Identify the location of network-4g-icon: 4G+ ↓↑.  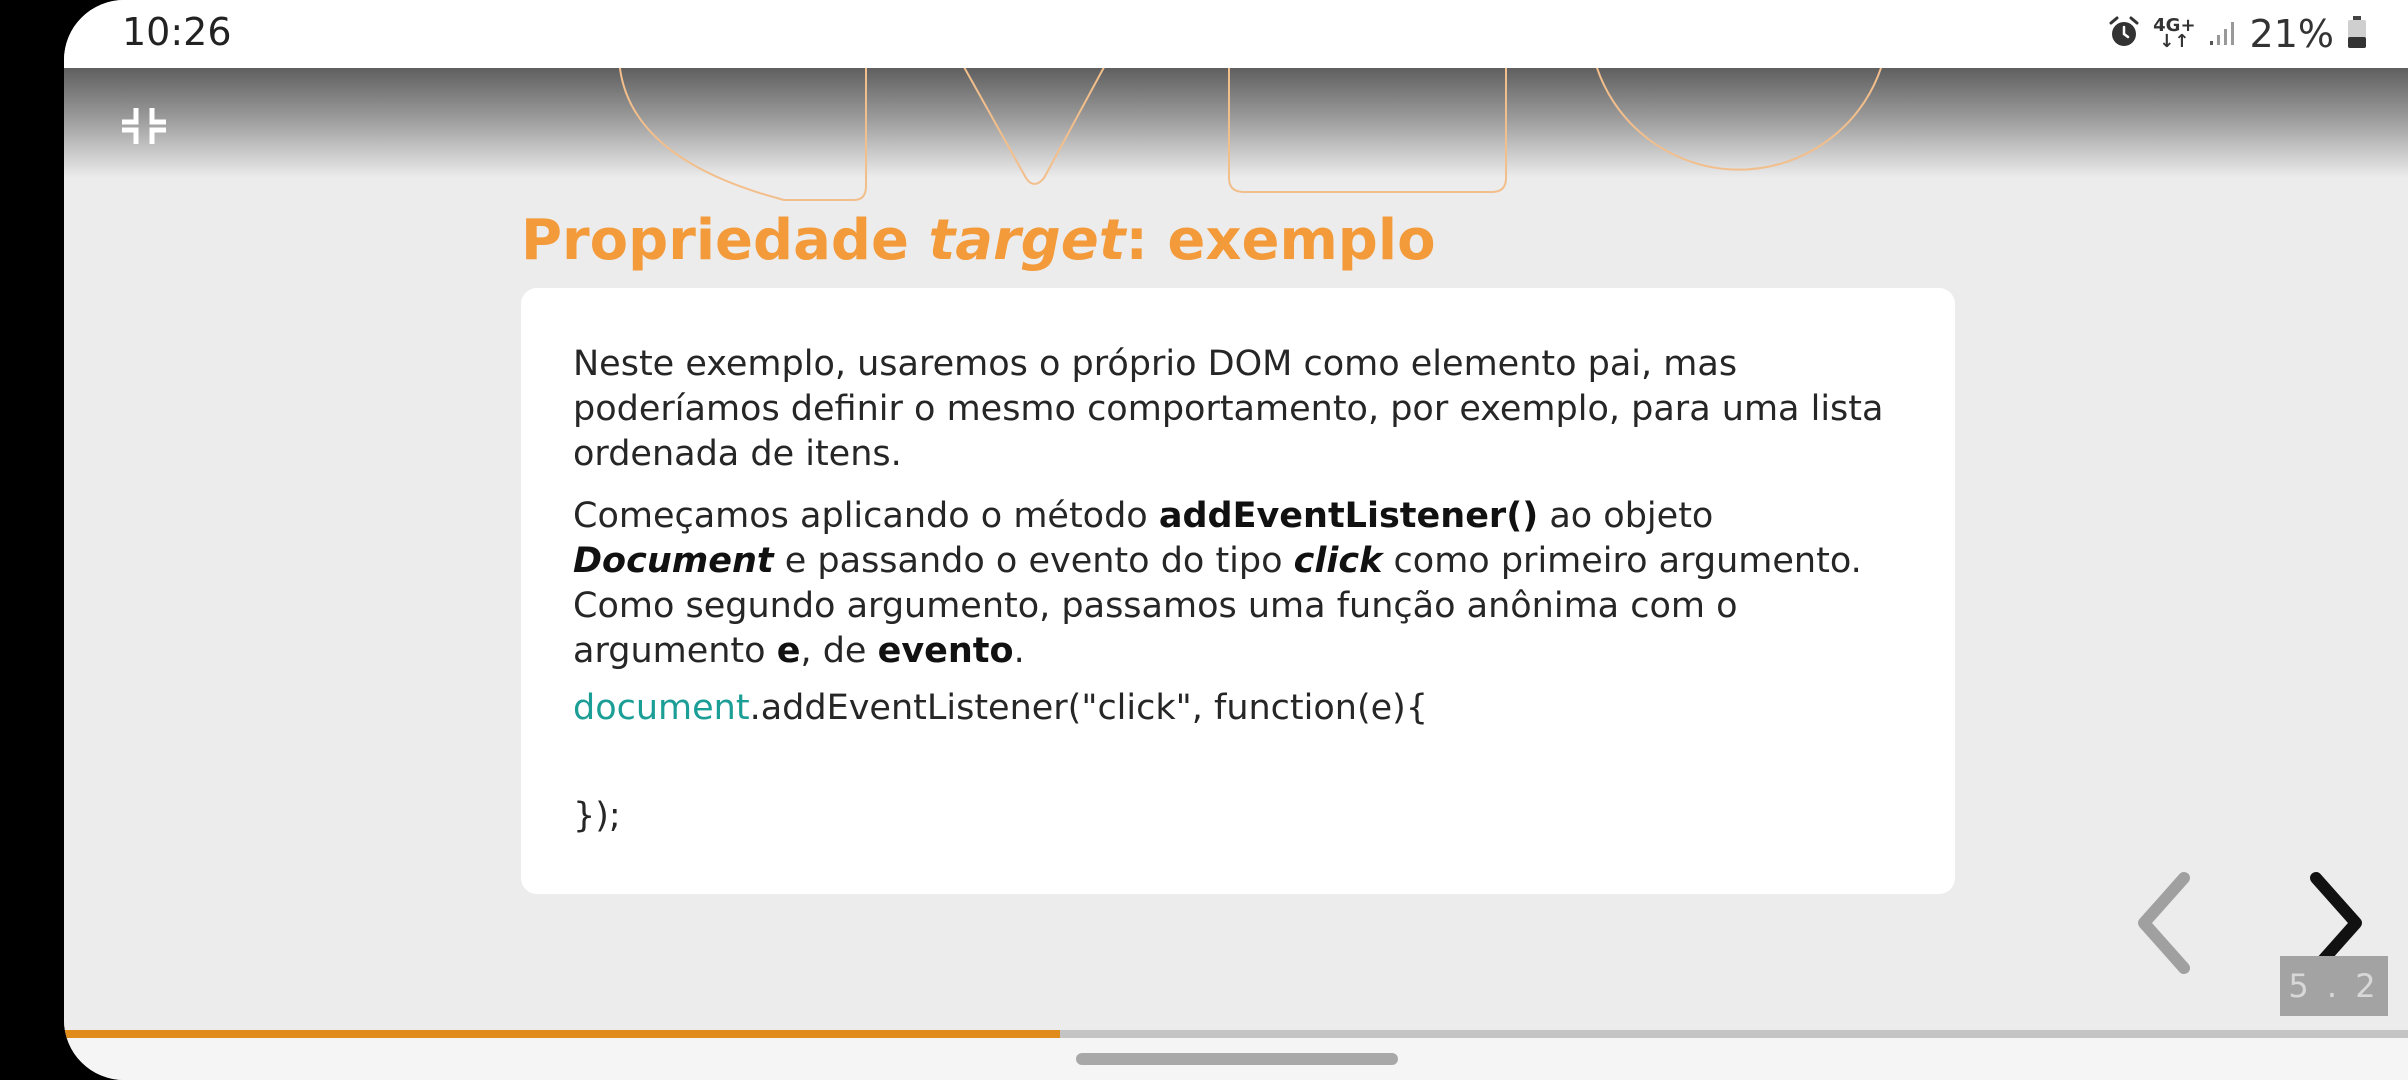
(2174, 34).